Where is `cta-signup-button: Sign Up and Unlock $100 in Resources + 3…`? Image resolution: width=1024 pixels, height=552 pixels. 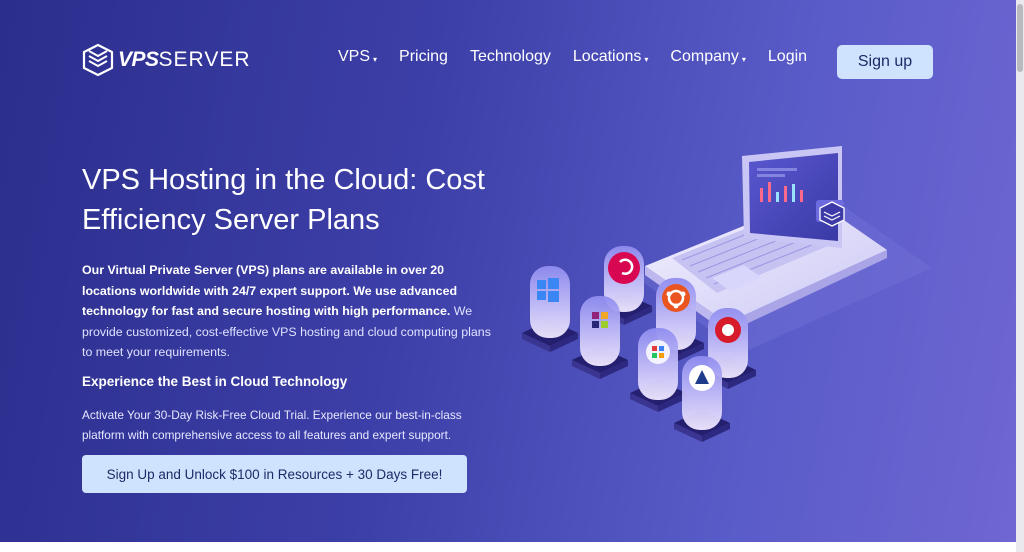 cta-signup-button: Sign Up and Unlock $100 in Resources + 3… is located at coordinates (274, 474).